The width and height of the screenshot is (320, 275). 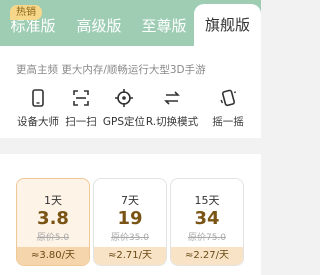 I want to click on feature-shake: 摇一摇, so click(x=228, y=108).